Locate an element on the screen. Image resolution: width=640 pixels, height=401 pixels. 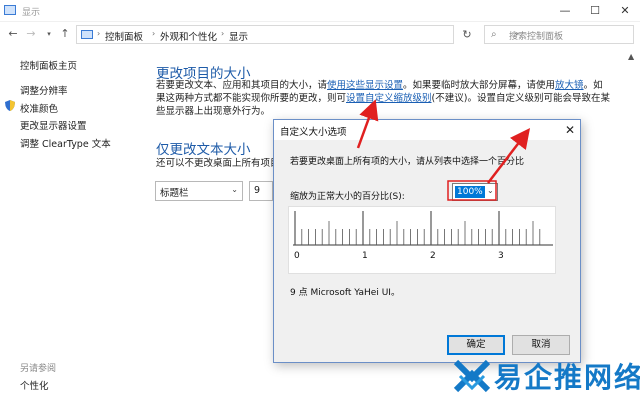
arrow-to-custom-scaling is located at coordinates (367, 124).